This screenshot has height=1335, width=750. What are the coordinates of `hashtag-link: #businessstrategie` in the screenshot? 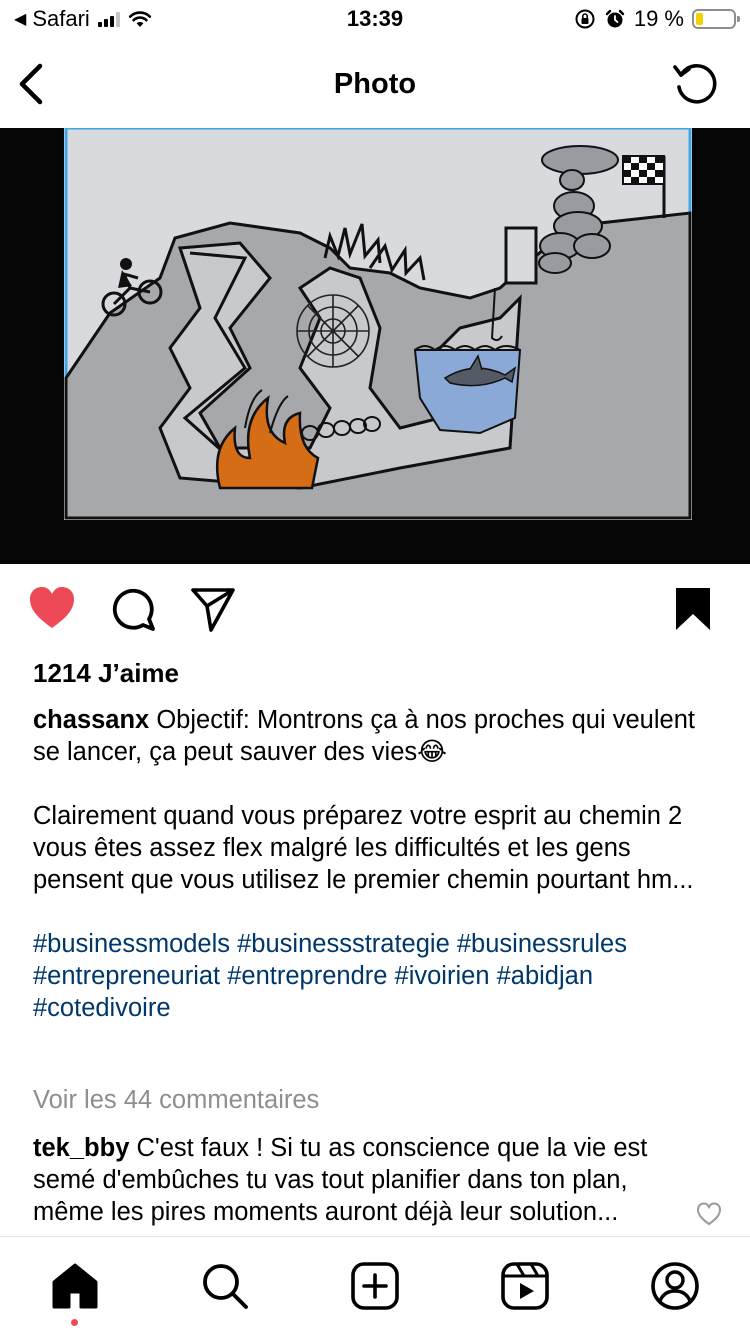 It's located at (343, 944).